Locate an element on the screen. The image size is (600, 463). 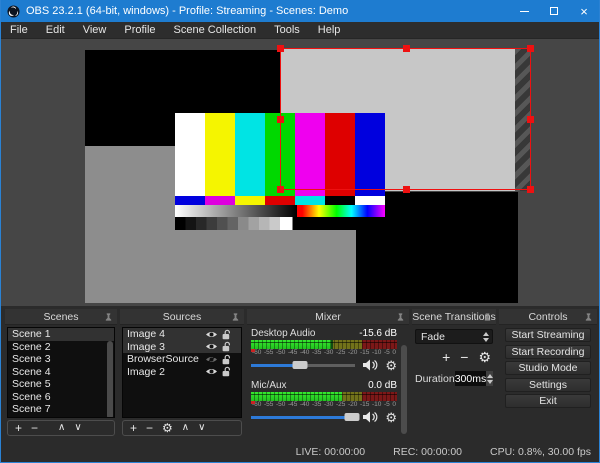
scenes-toolbar: + − ∧ ∨ is located at coordinates (61, 428).